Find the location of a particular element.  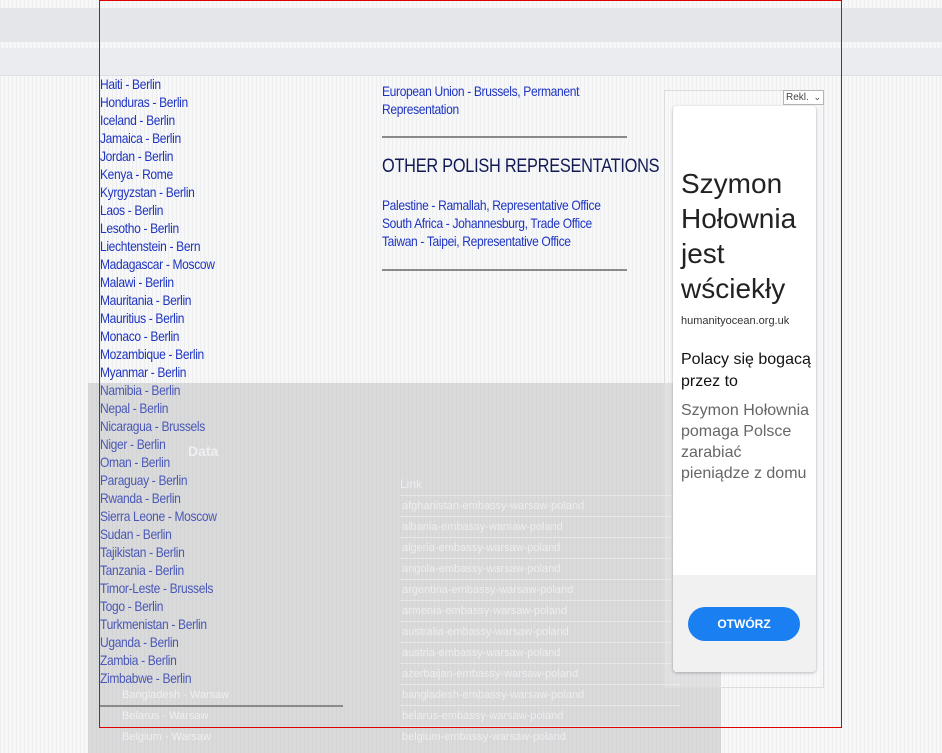

country-link: Kenya - Rome is located at coordinates (212, 174).